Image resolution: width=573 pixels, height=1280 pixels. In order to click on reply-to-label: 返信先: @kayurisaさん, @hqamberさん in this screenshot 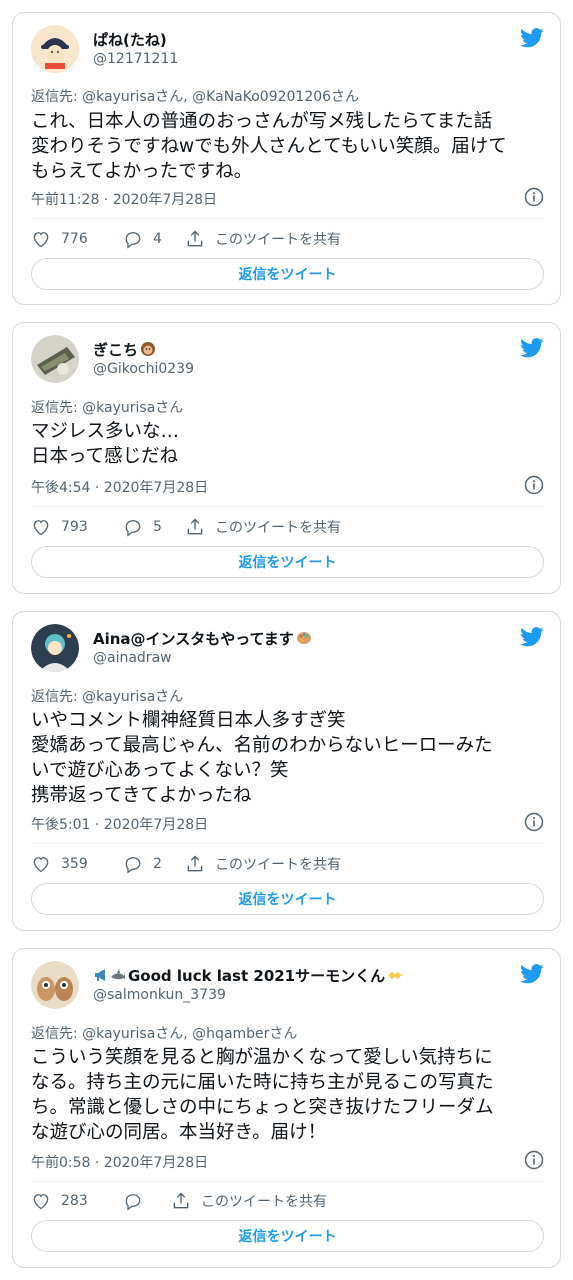, I will do `click(164, 1034)`.